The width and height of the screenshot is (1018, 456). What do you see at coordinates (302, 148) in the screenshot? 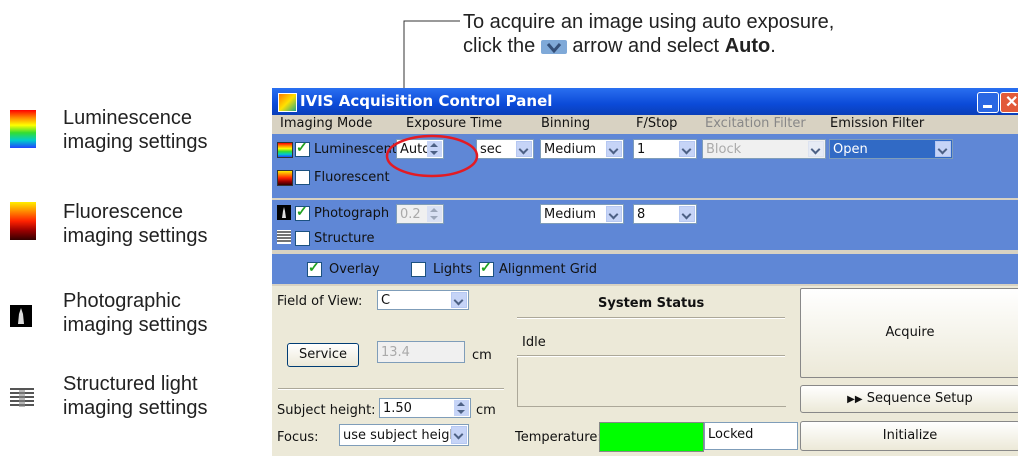
I see `luminescent-checkbox` at bounding box center [302, 148].